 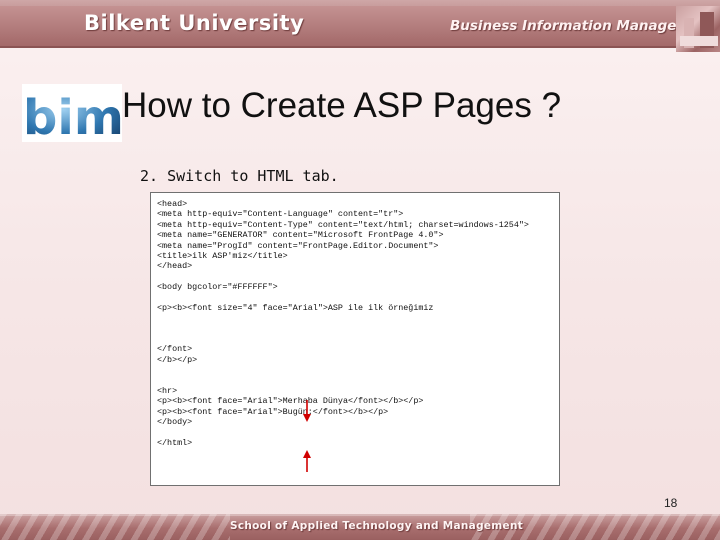 I want to click on code-line: </b></p>, so click(x=177, y=359).